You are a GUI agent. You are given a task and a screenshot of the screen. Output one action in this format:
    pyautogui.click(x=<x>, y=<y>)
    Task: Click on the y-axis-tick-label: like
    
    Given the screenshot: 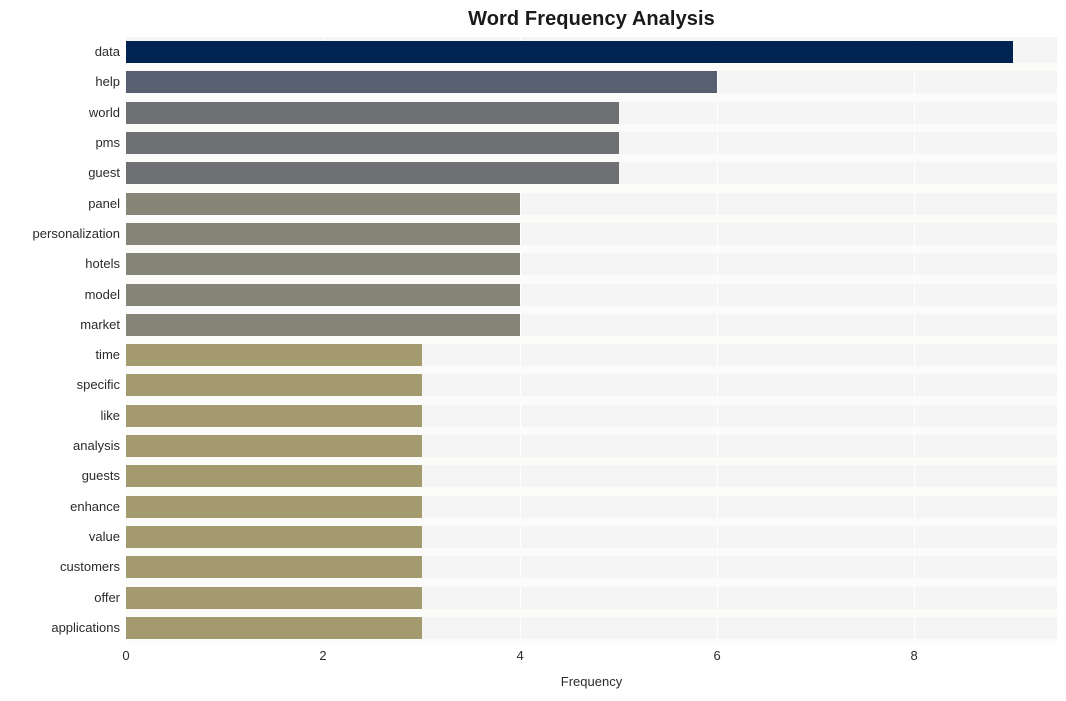 What is the action you would take?
    pyautogui.click(x=110, y=415)
    